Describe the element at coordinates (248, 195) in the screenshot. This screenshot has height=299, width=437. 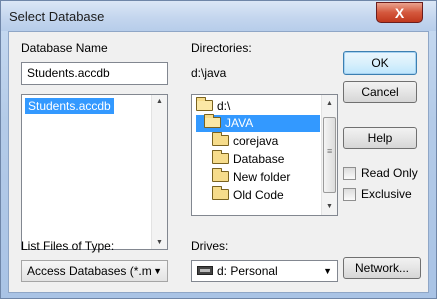
I see `directory-item: Old Code` at that location.